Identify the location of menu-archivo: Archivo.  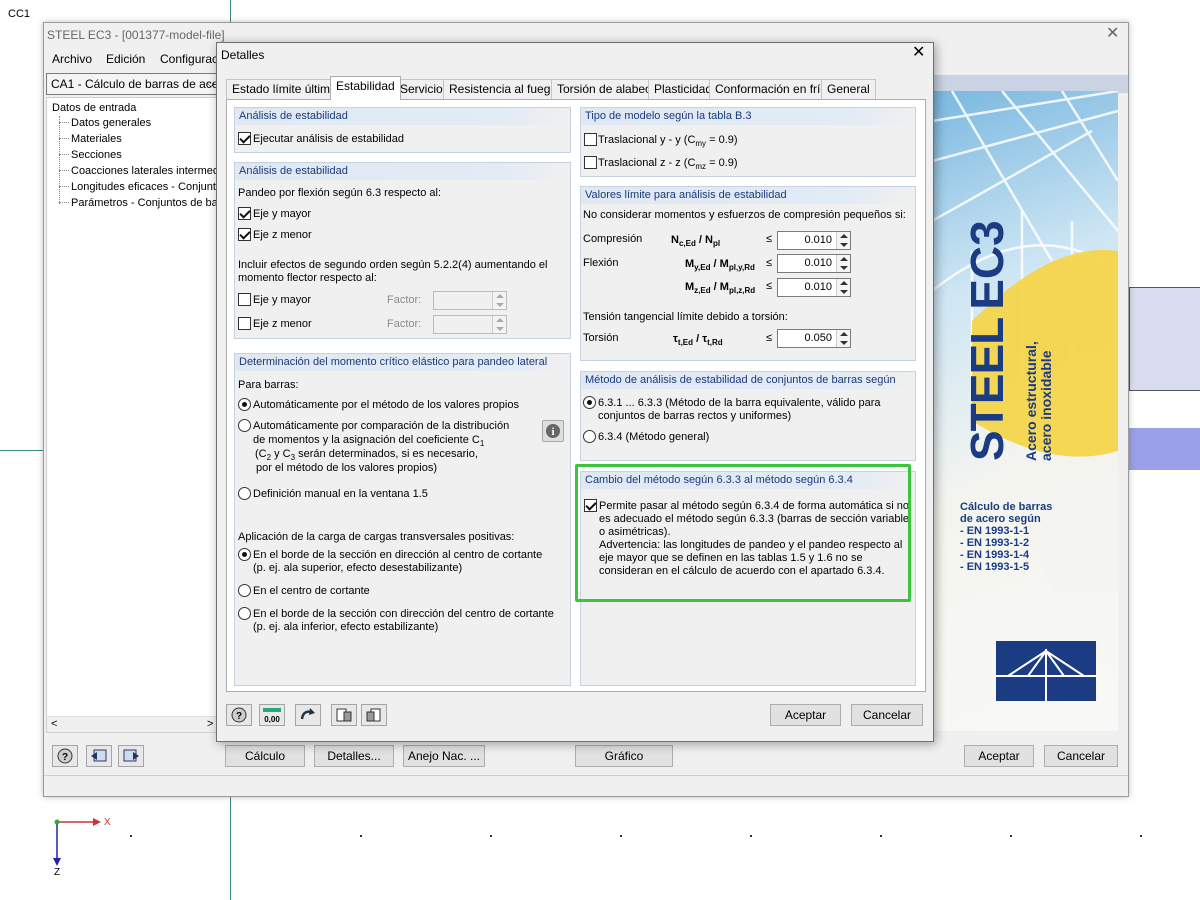
(72, 59).